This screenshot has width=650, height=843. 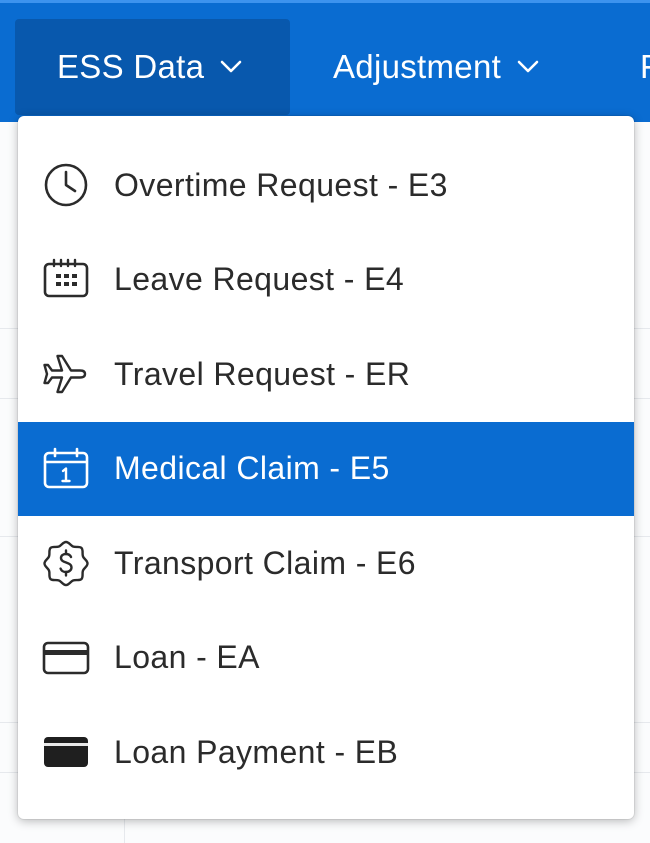 I want to click on menu-item-leave-request: Leave Request - E4, so click(x=326, y=280).